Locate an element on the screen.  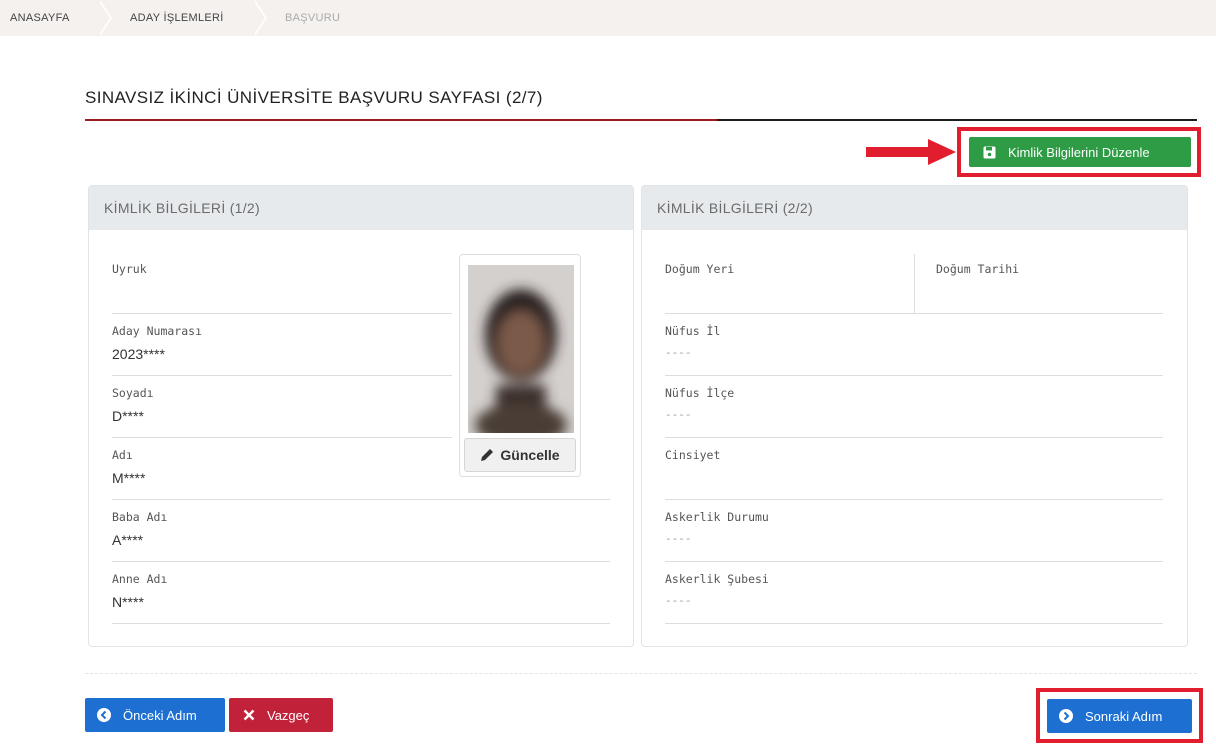
field-label: Nüfus İlçe is located at coordinates (700, 393).